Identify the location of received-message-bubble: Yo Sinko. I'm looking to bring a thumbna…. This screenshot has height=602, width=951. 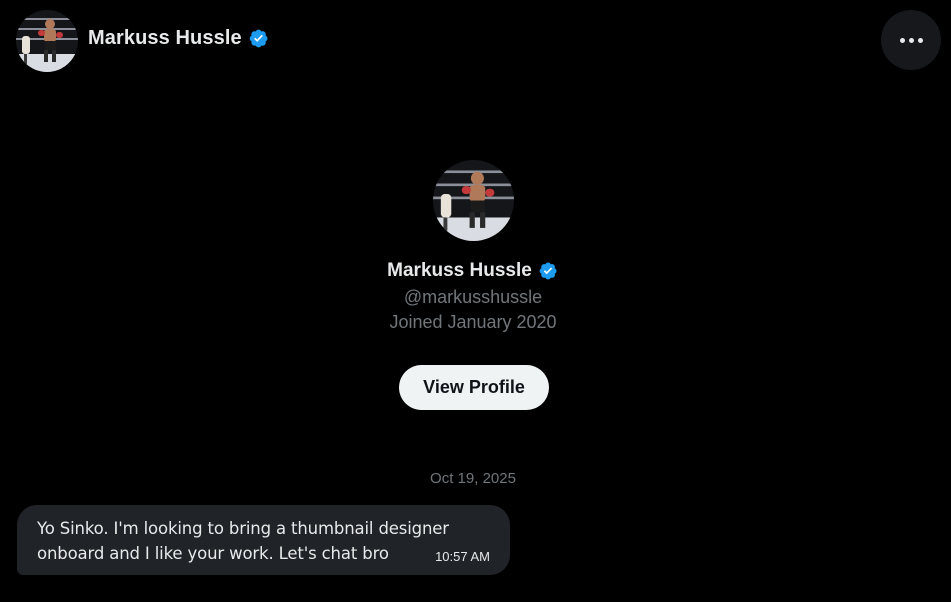
(263, 540).